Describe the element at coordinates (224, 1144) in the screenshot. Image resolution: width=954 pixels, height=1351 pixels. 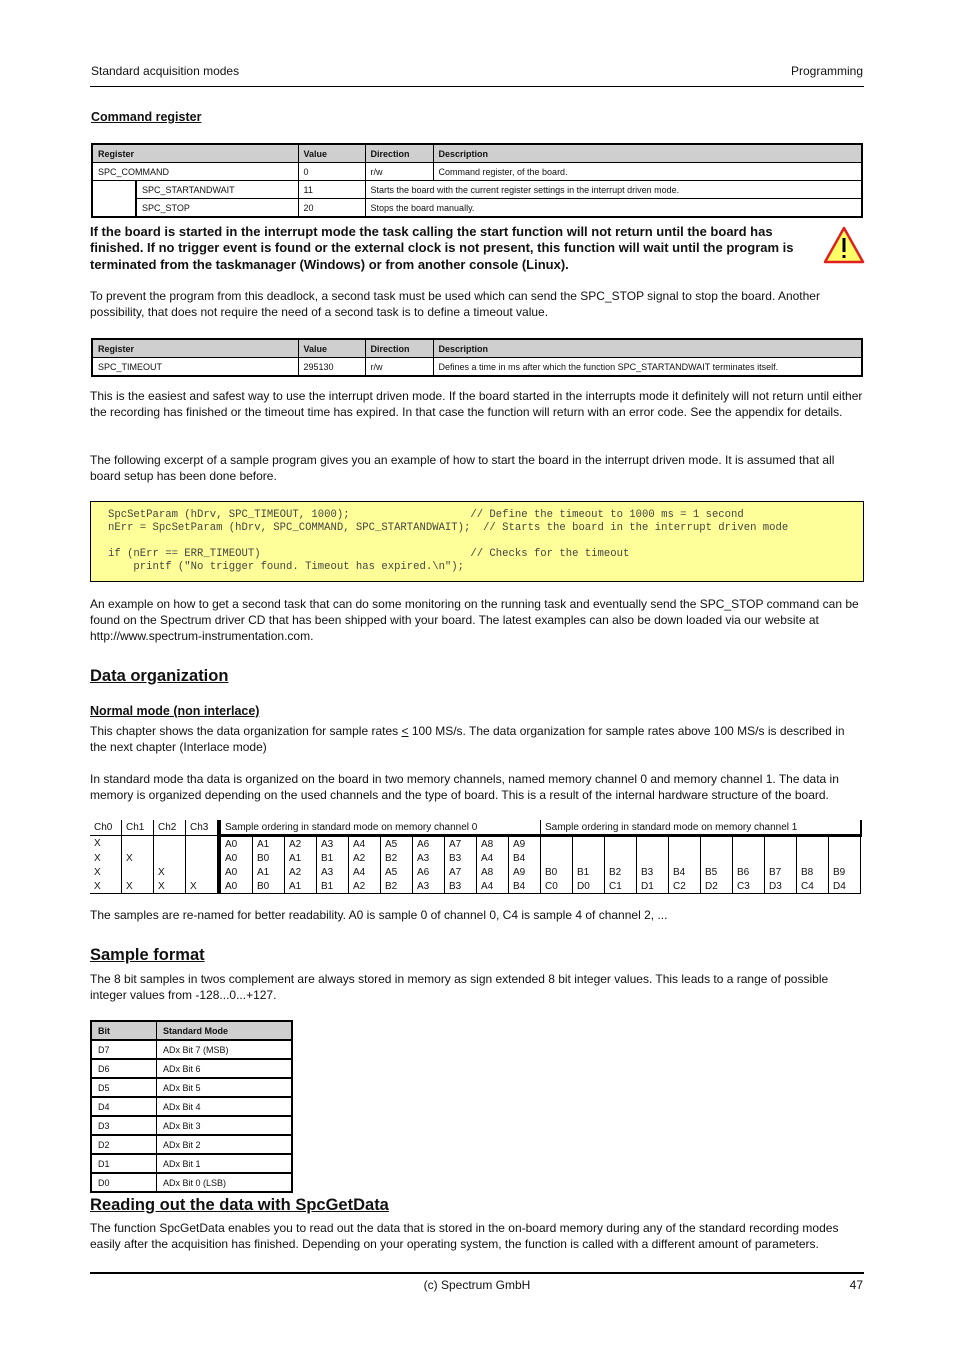
I see `bit-meaning: ADx Bit 2` at that location.